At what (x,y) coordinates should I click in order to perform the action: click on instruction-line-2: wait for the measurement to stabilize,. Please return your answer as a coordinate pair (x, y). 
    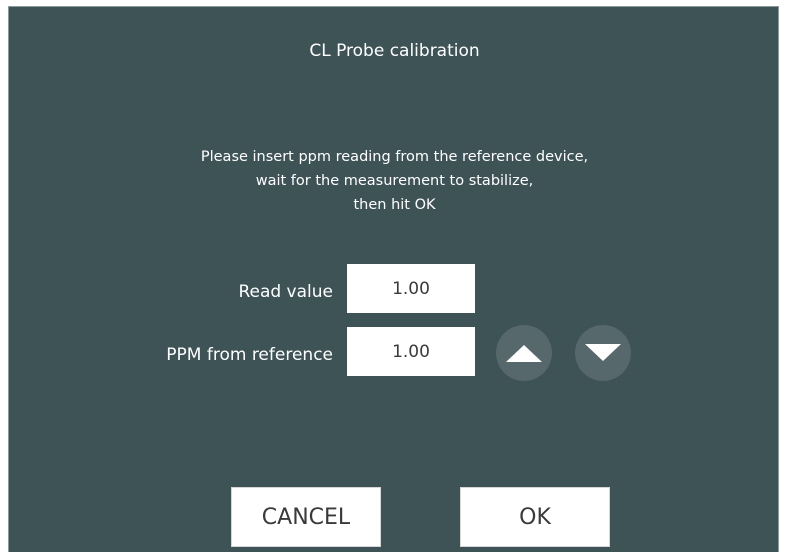
    Looking at the image, I should click on (394, 181).